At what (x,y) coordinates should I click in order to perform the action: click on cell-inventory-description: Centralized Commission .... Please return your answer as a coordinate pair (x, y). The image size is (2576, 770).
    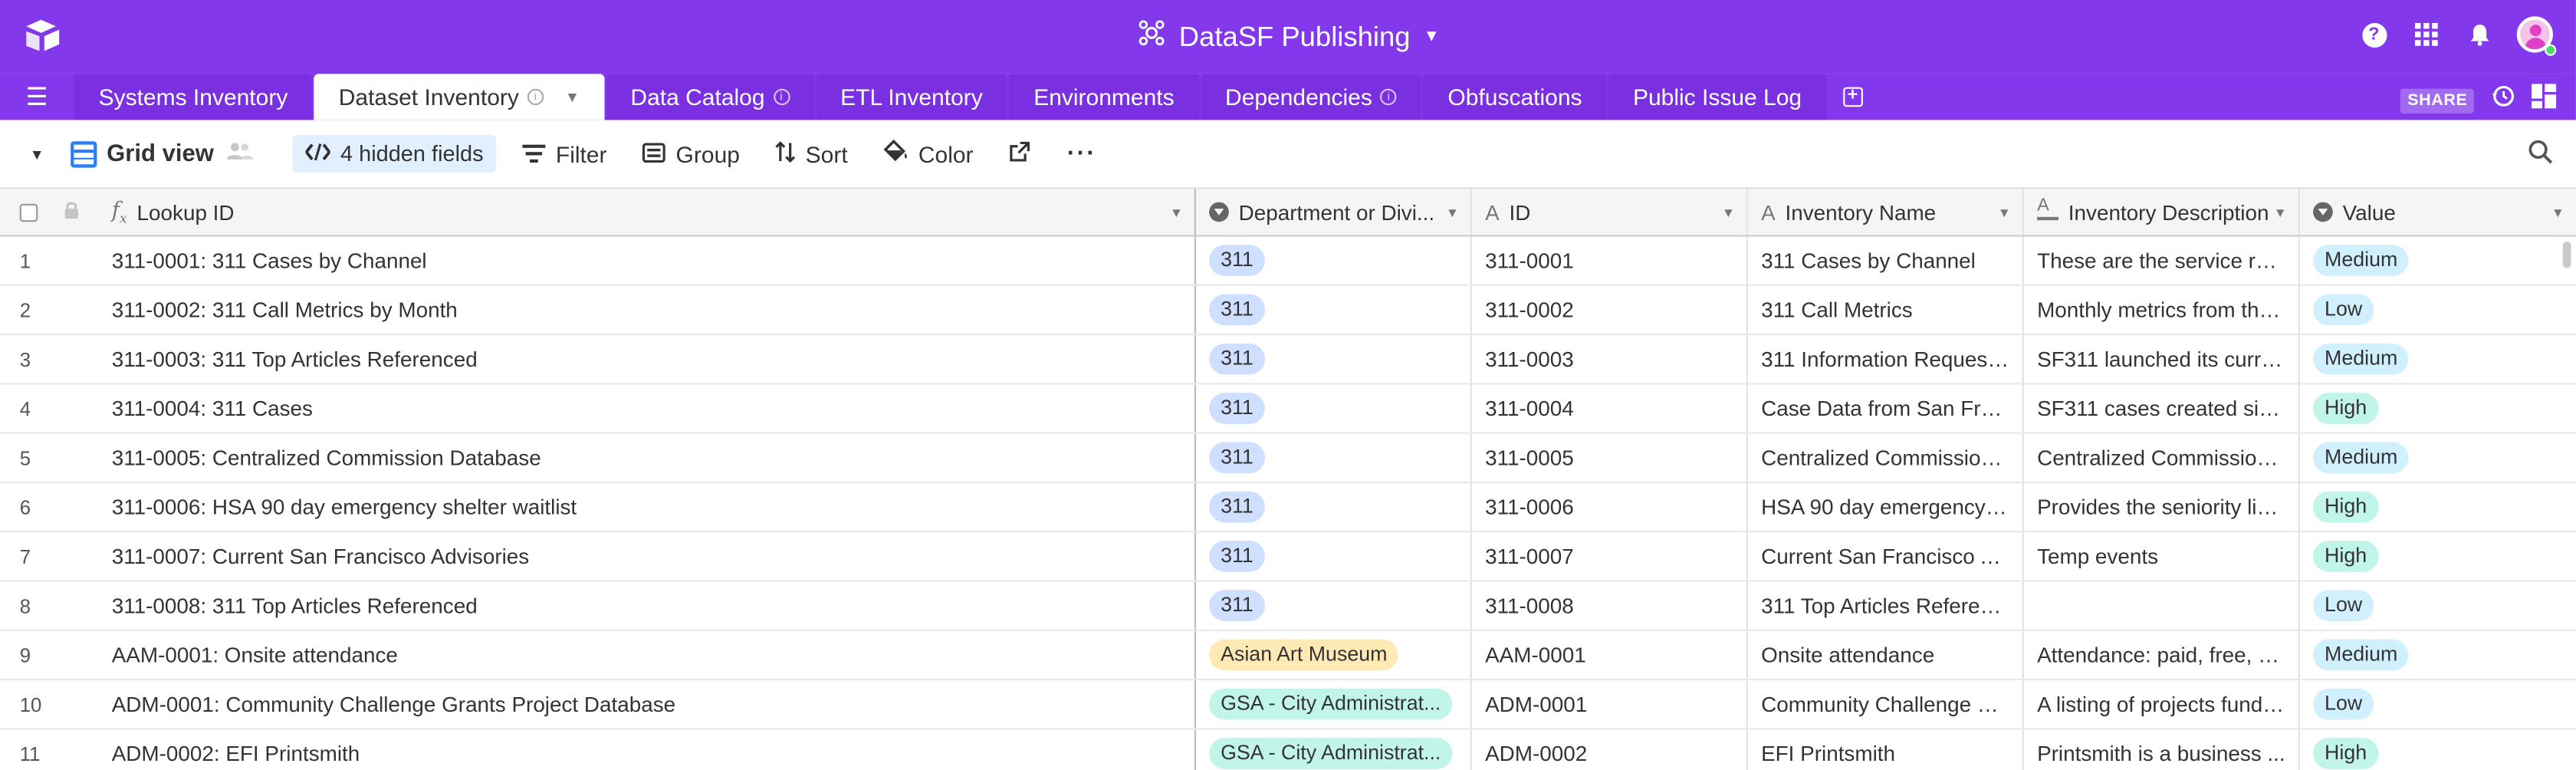
    Looking at the image, I should click on (2162, 457).